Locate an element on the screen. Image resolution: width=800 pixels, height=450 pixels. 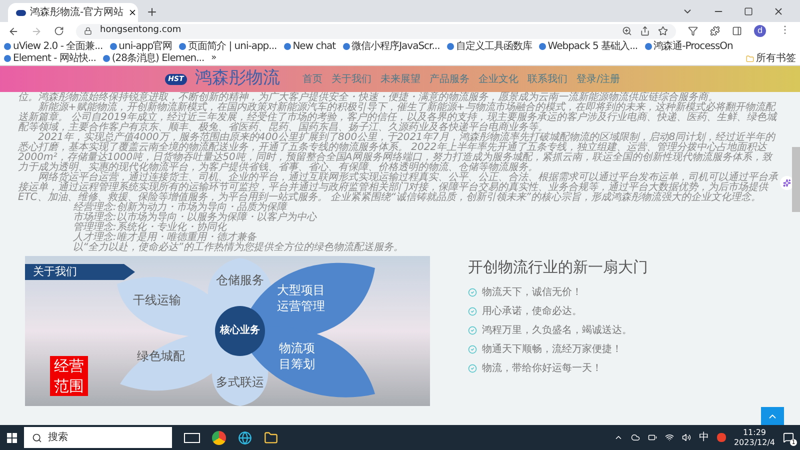
site-title: 鸿森彤物流 is located at coordinates (237, 78).